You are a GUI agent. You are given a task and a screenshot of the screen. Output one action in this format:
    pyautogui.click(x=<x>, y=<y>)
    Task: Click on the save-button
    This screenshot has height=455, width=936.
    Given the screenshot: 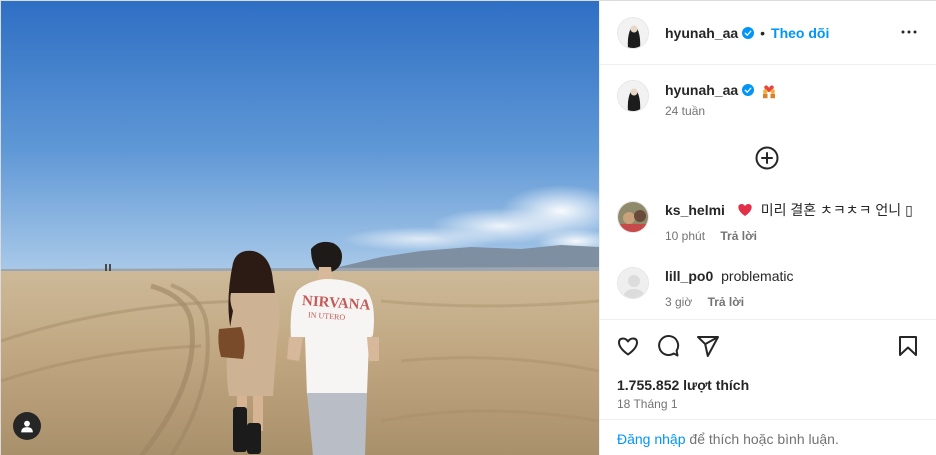 What is the action you would take?
    pyautogui.click(x=908, y=348)
    